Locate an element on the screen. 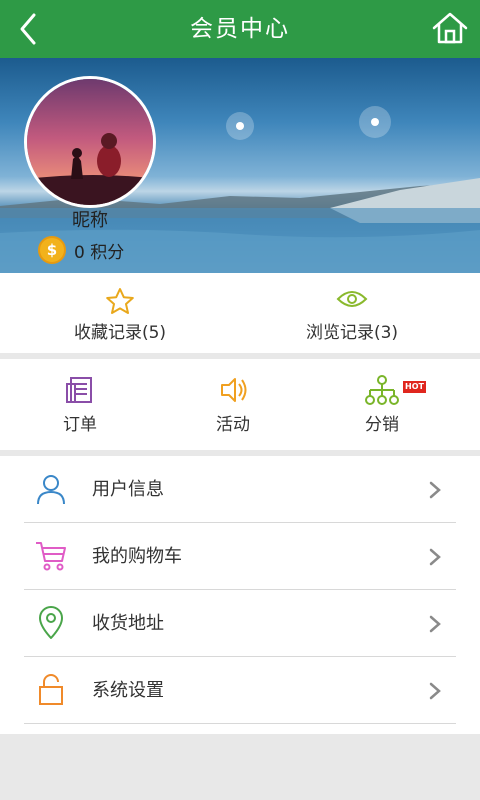  avatar is located at coordinates (90, 142).